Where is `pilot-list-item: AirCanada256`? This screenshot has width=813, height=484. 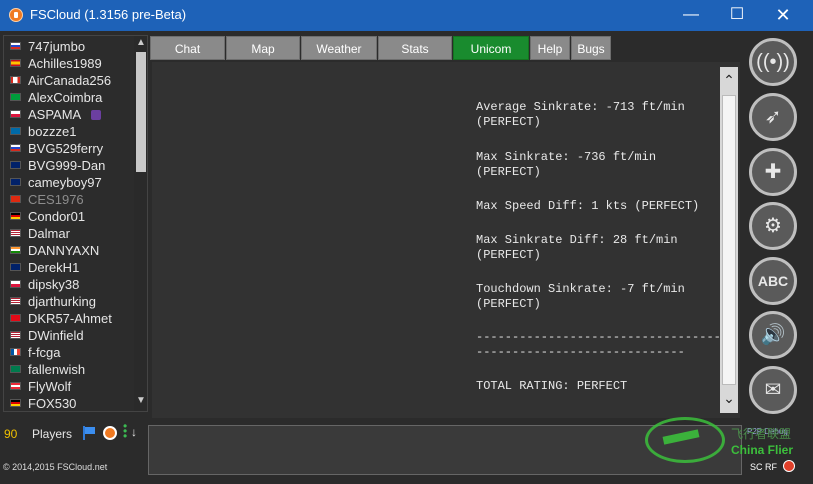 pilot-list-item: AirCanada256 is located at coordinates (69, 80).